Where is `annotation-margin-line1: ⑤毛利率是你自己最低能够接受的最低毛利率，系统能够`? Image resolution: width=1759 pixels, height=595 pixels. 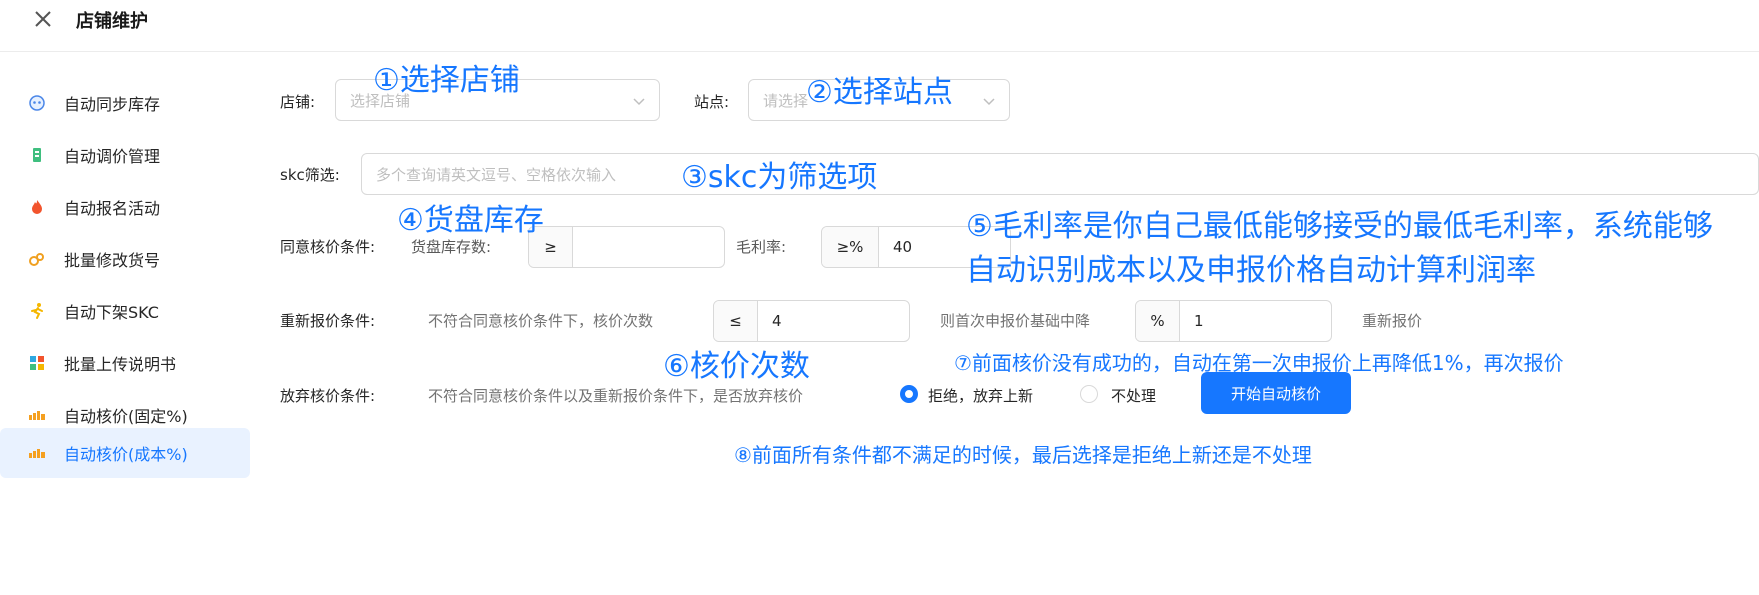 annotation-margin-line1: ⑤毛利率是你自己最低能够接受的最低毛利率，系统能够 is located at coordinates (1339, 226).